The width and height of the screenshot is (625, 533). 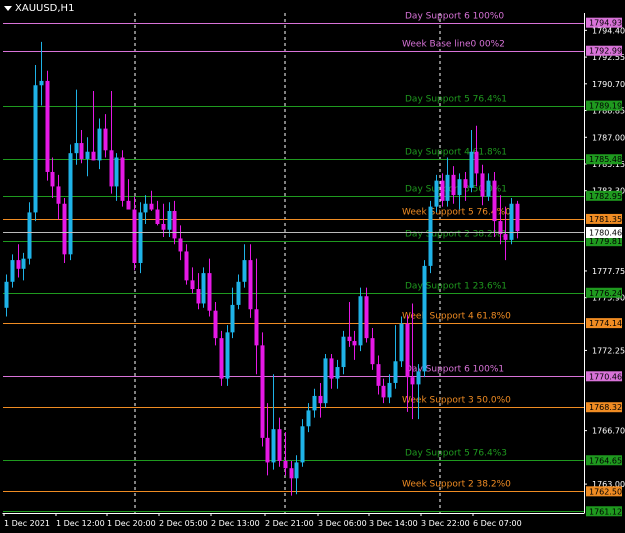 I want to click on price-tick-label-10: 1766.70, so click(x=608, y=431).